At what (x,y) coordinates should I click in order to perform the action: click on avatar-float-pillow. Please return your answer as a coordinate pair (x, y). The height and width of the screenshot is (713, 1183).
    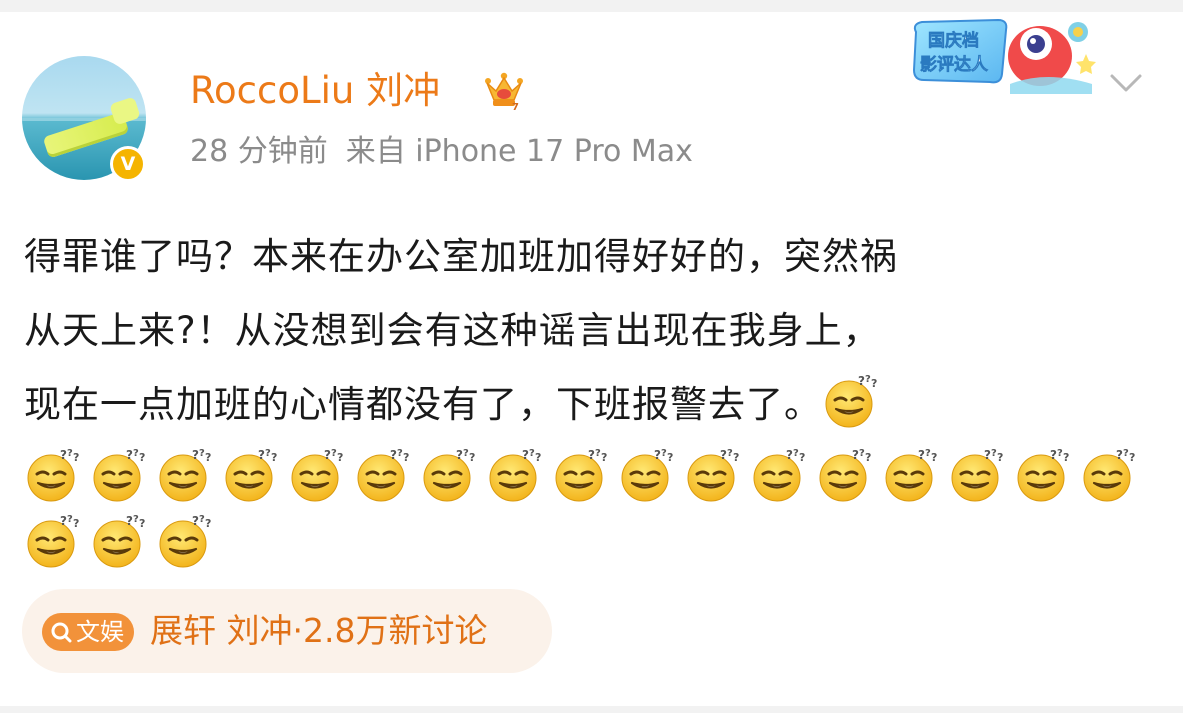
    Looking at the image, I should click on (125, 111).